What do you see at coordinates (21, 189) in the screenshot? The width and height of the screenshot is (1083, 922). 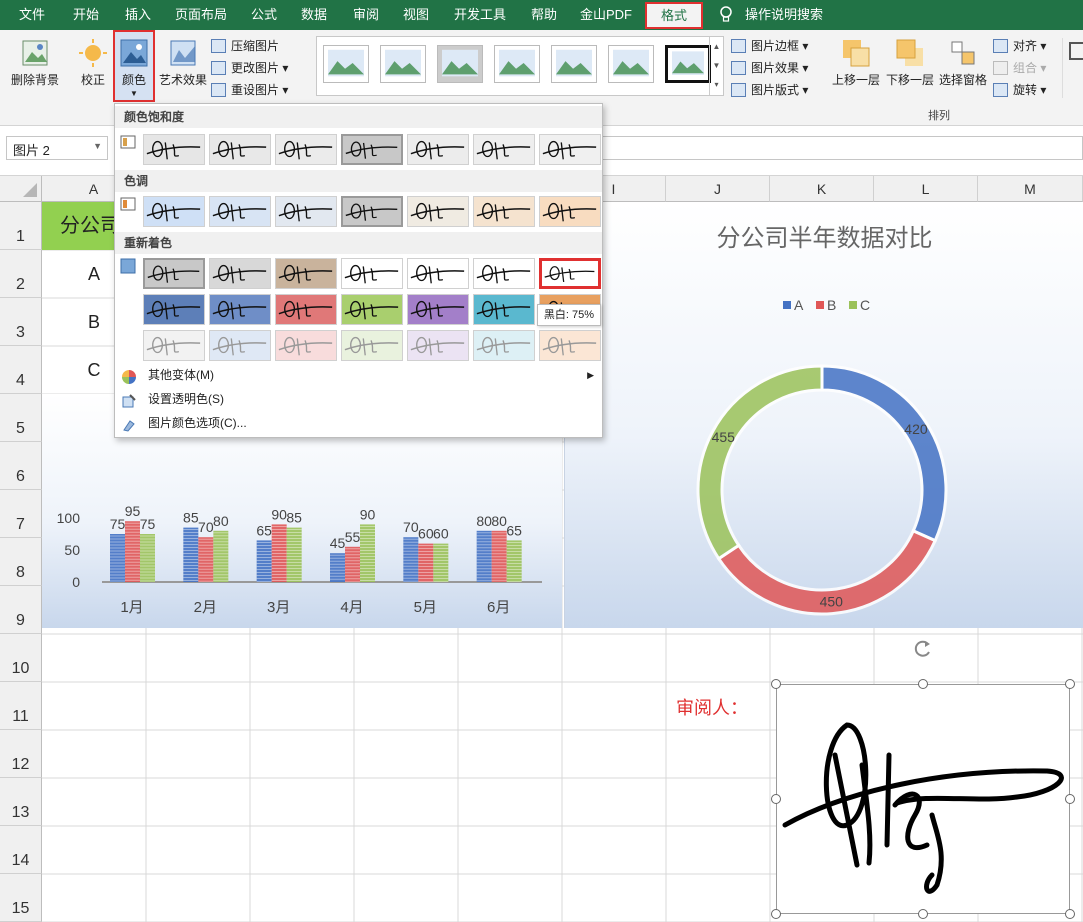 I see `select-all-corner` at bounding box center [21, 189].